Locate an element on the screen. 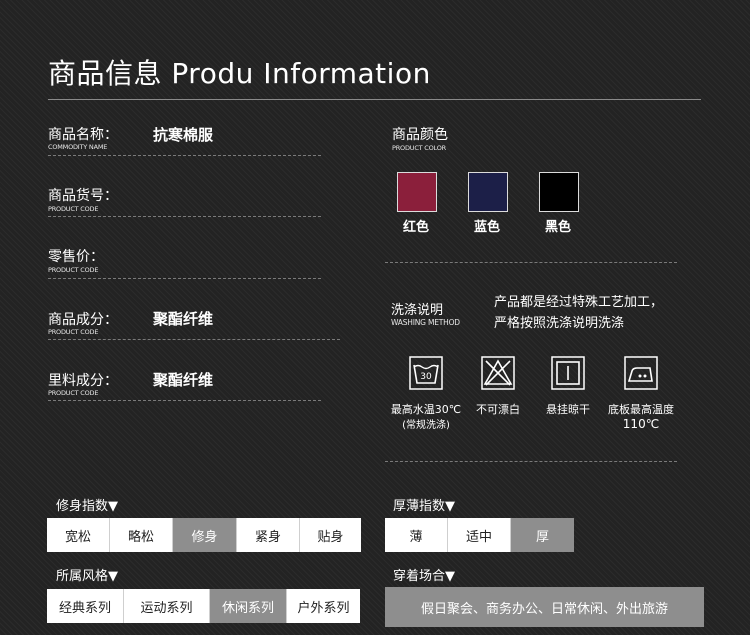  style-label: 所属风格▼ is located at coordinates (87, 576).